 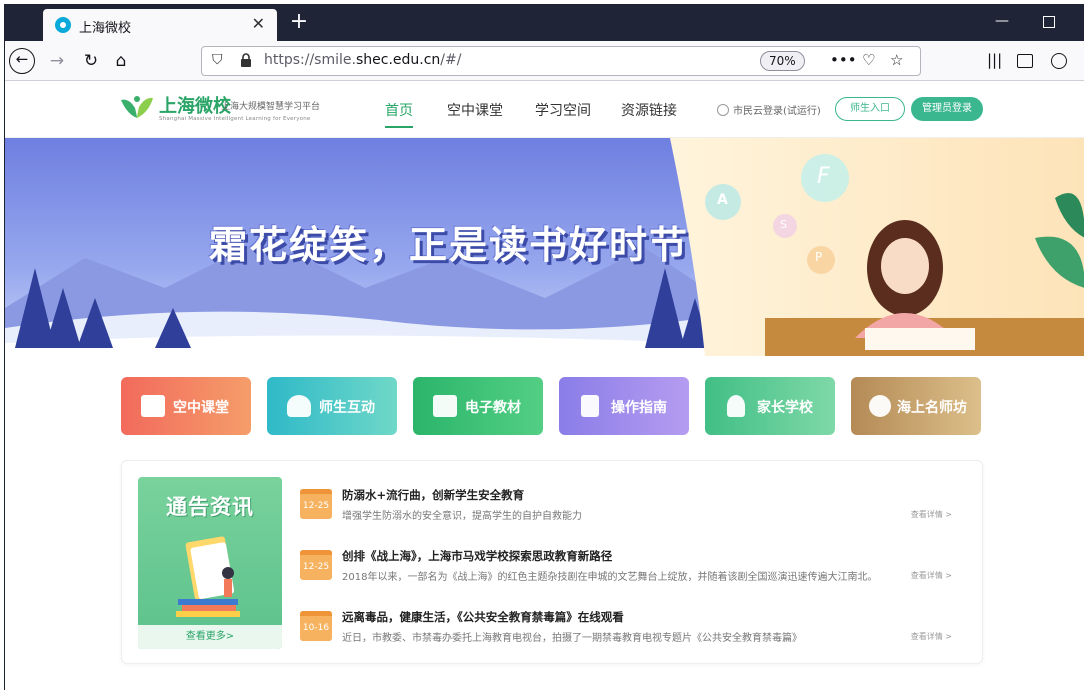 What do you see at coordinates (91, 61) in the screenshot?
I see `reload-icon: ↻` at bounding box center [91, 61].